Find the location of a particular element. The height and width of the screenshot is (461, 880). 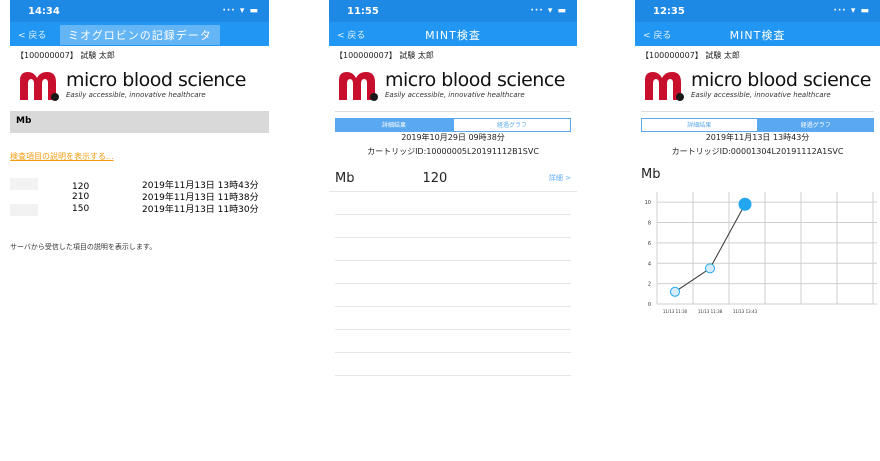

trend-chart: 0 2 4 6 8 10 11/13 11:30 11/13 11:38 11/13 13:43 is located at coordinates (761, 253).